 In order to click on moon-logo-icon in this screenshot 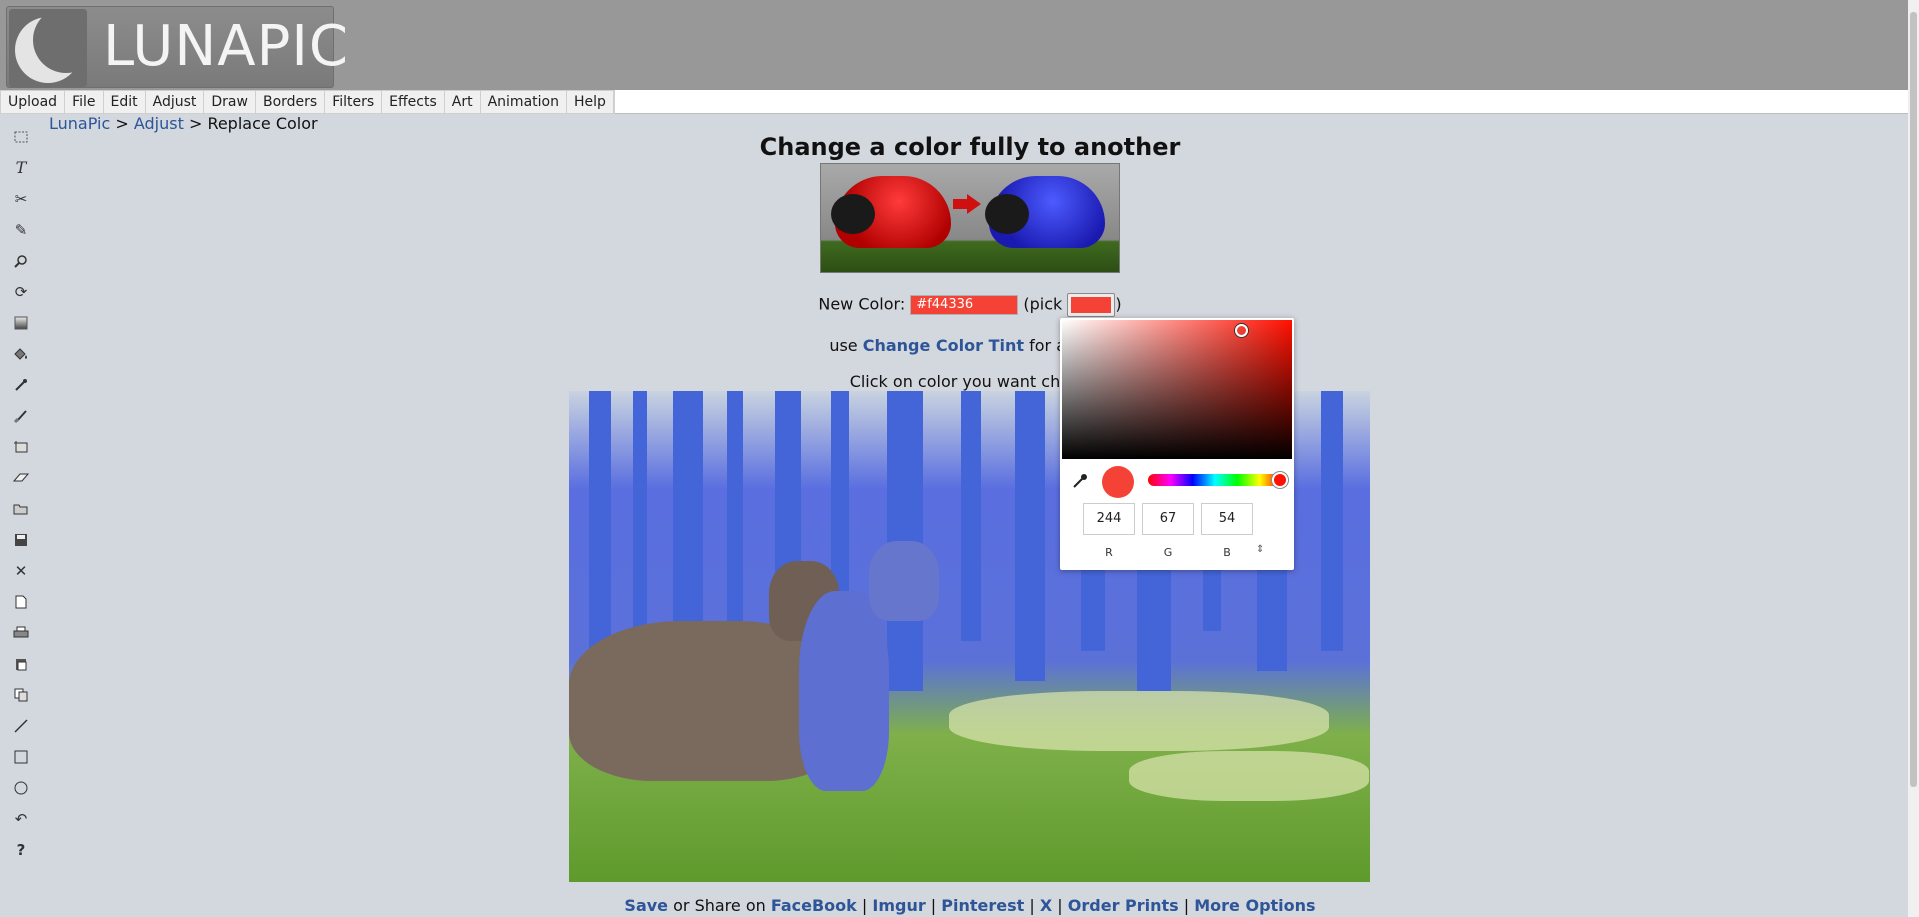, I will do `click(48, 48)`.